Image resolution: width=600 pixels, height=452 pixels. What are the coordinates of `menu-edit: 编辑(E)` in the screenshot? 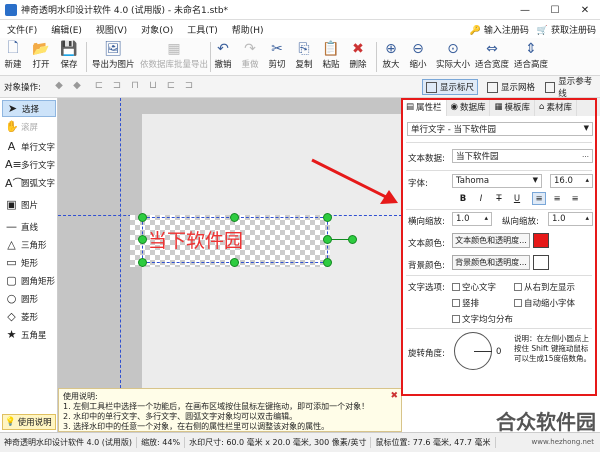 It's located at (66, 29).